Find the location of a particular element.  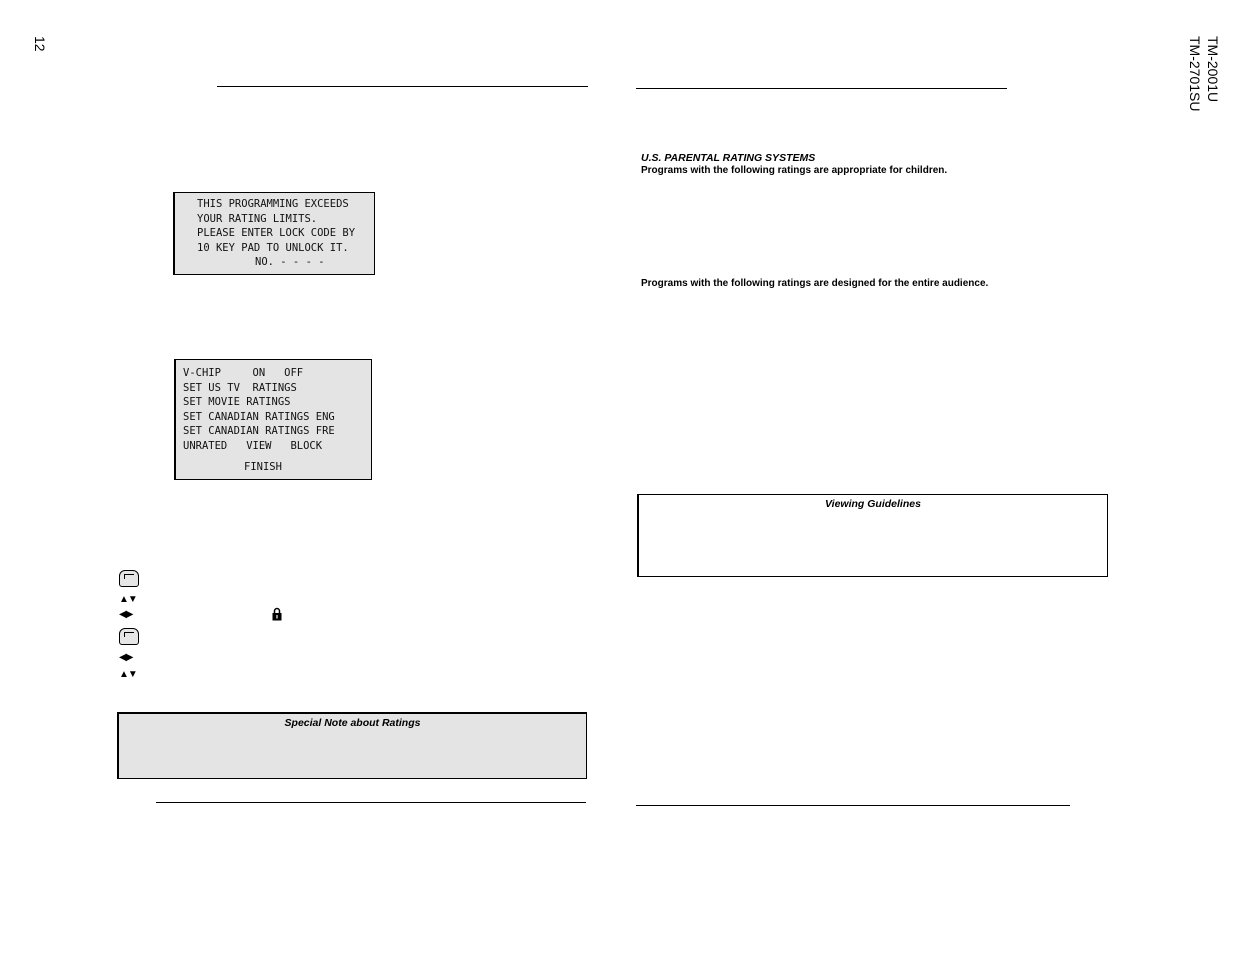

left-bottom-rule is located at coordinates (371, 802).